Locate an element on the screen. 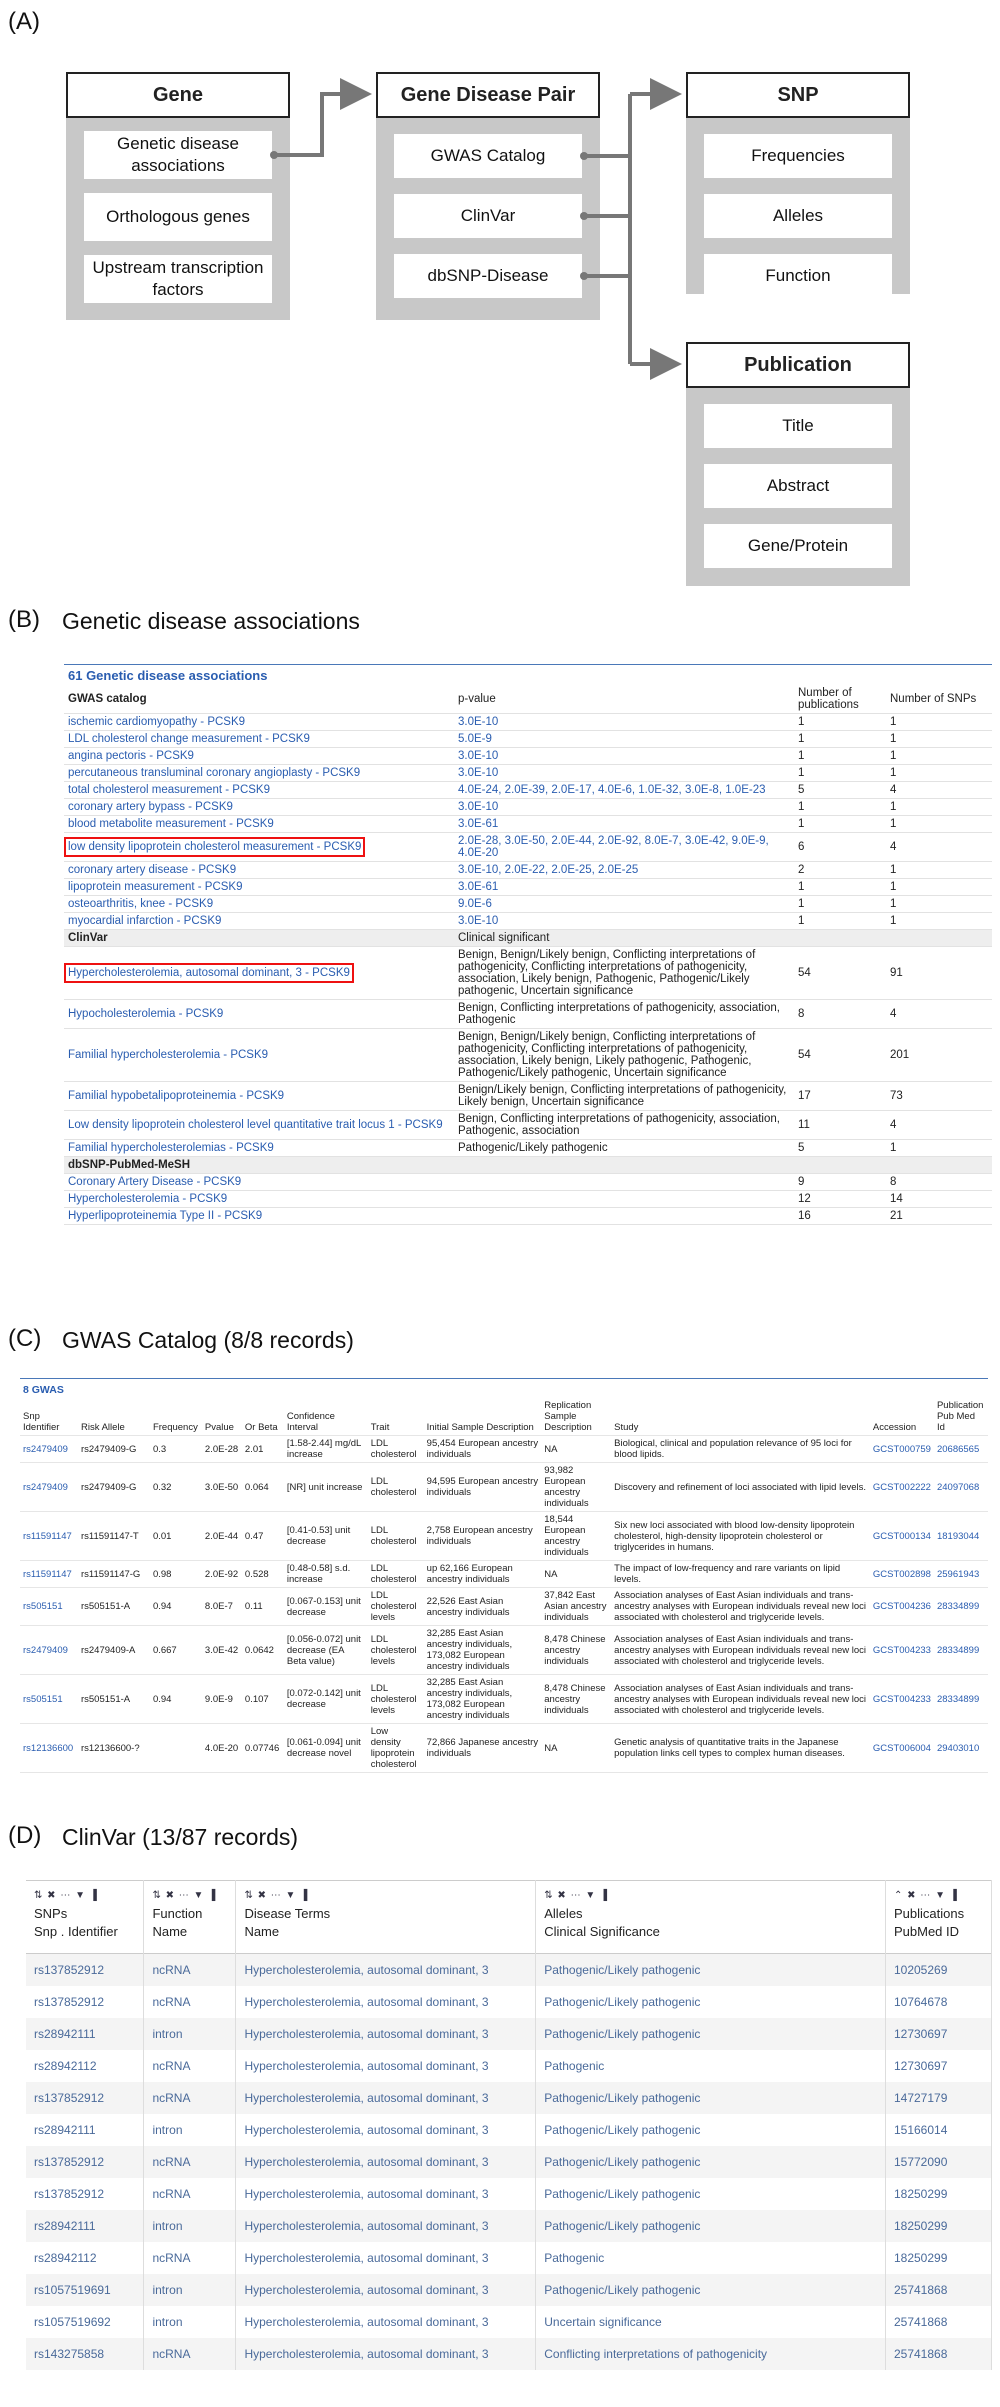  link-cell: GCST002222 is located at coordinates (901, 1487).